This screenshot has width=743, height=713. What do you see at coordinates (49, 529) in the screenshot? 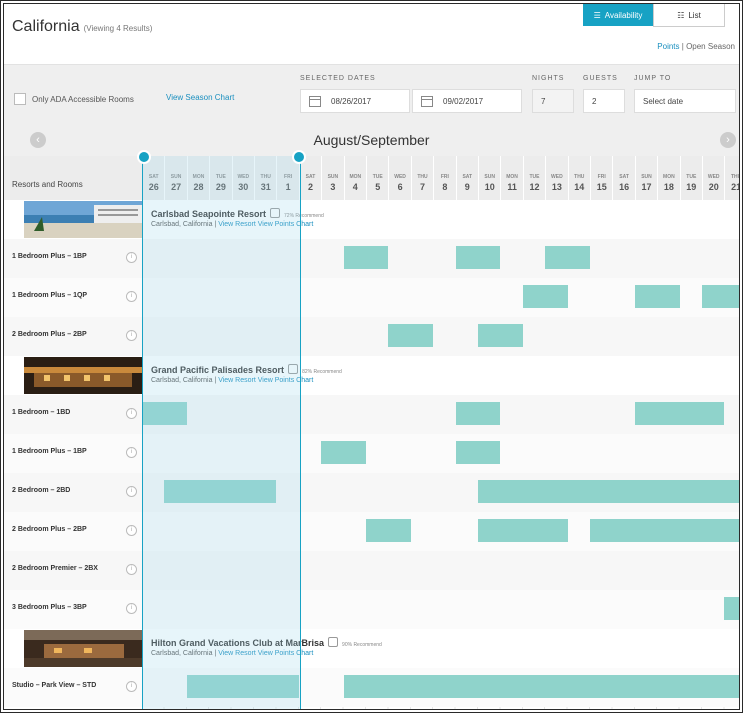
I see `room-type-label: 2 Bedroom Plus – 2BP` at bounding box center [49, 529].